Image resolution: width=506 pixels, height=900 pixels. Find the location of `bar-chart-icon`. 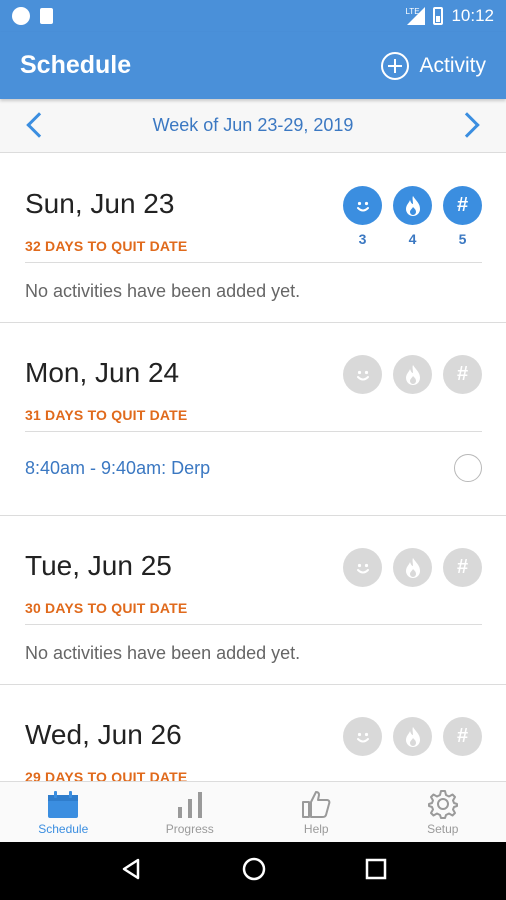

bar-chart-icon is located at coordinates (190, 804).